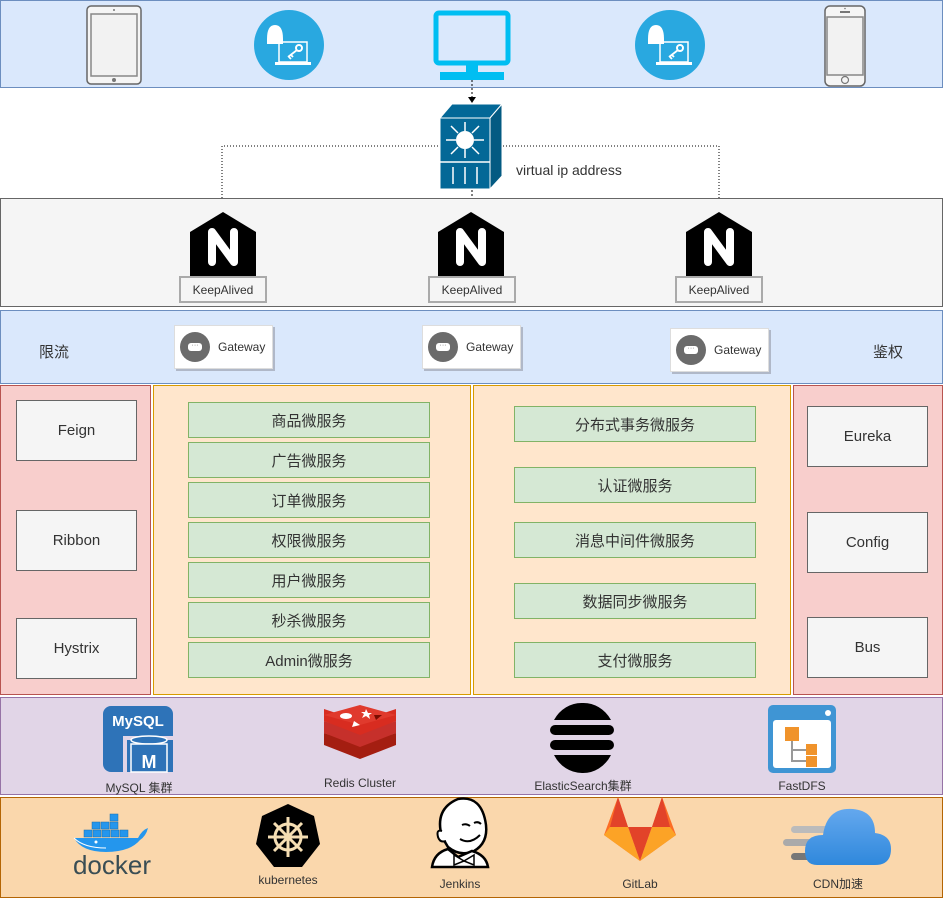 The height and width of the screenshot is (898, 943). I want to click on service-item: 广告微服务, so click(309, 460).